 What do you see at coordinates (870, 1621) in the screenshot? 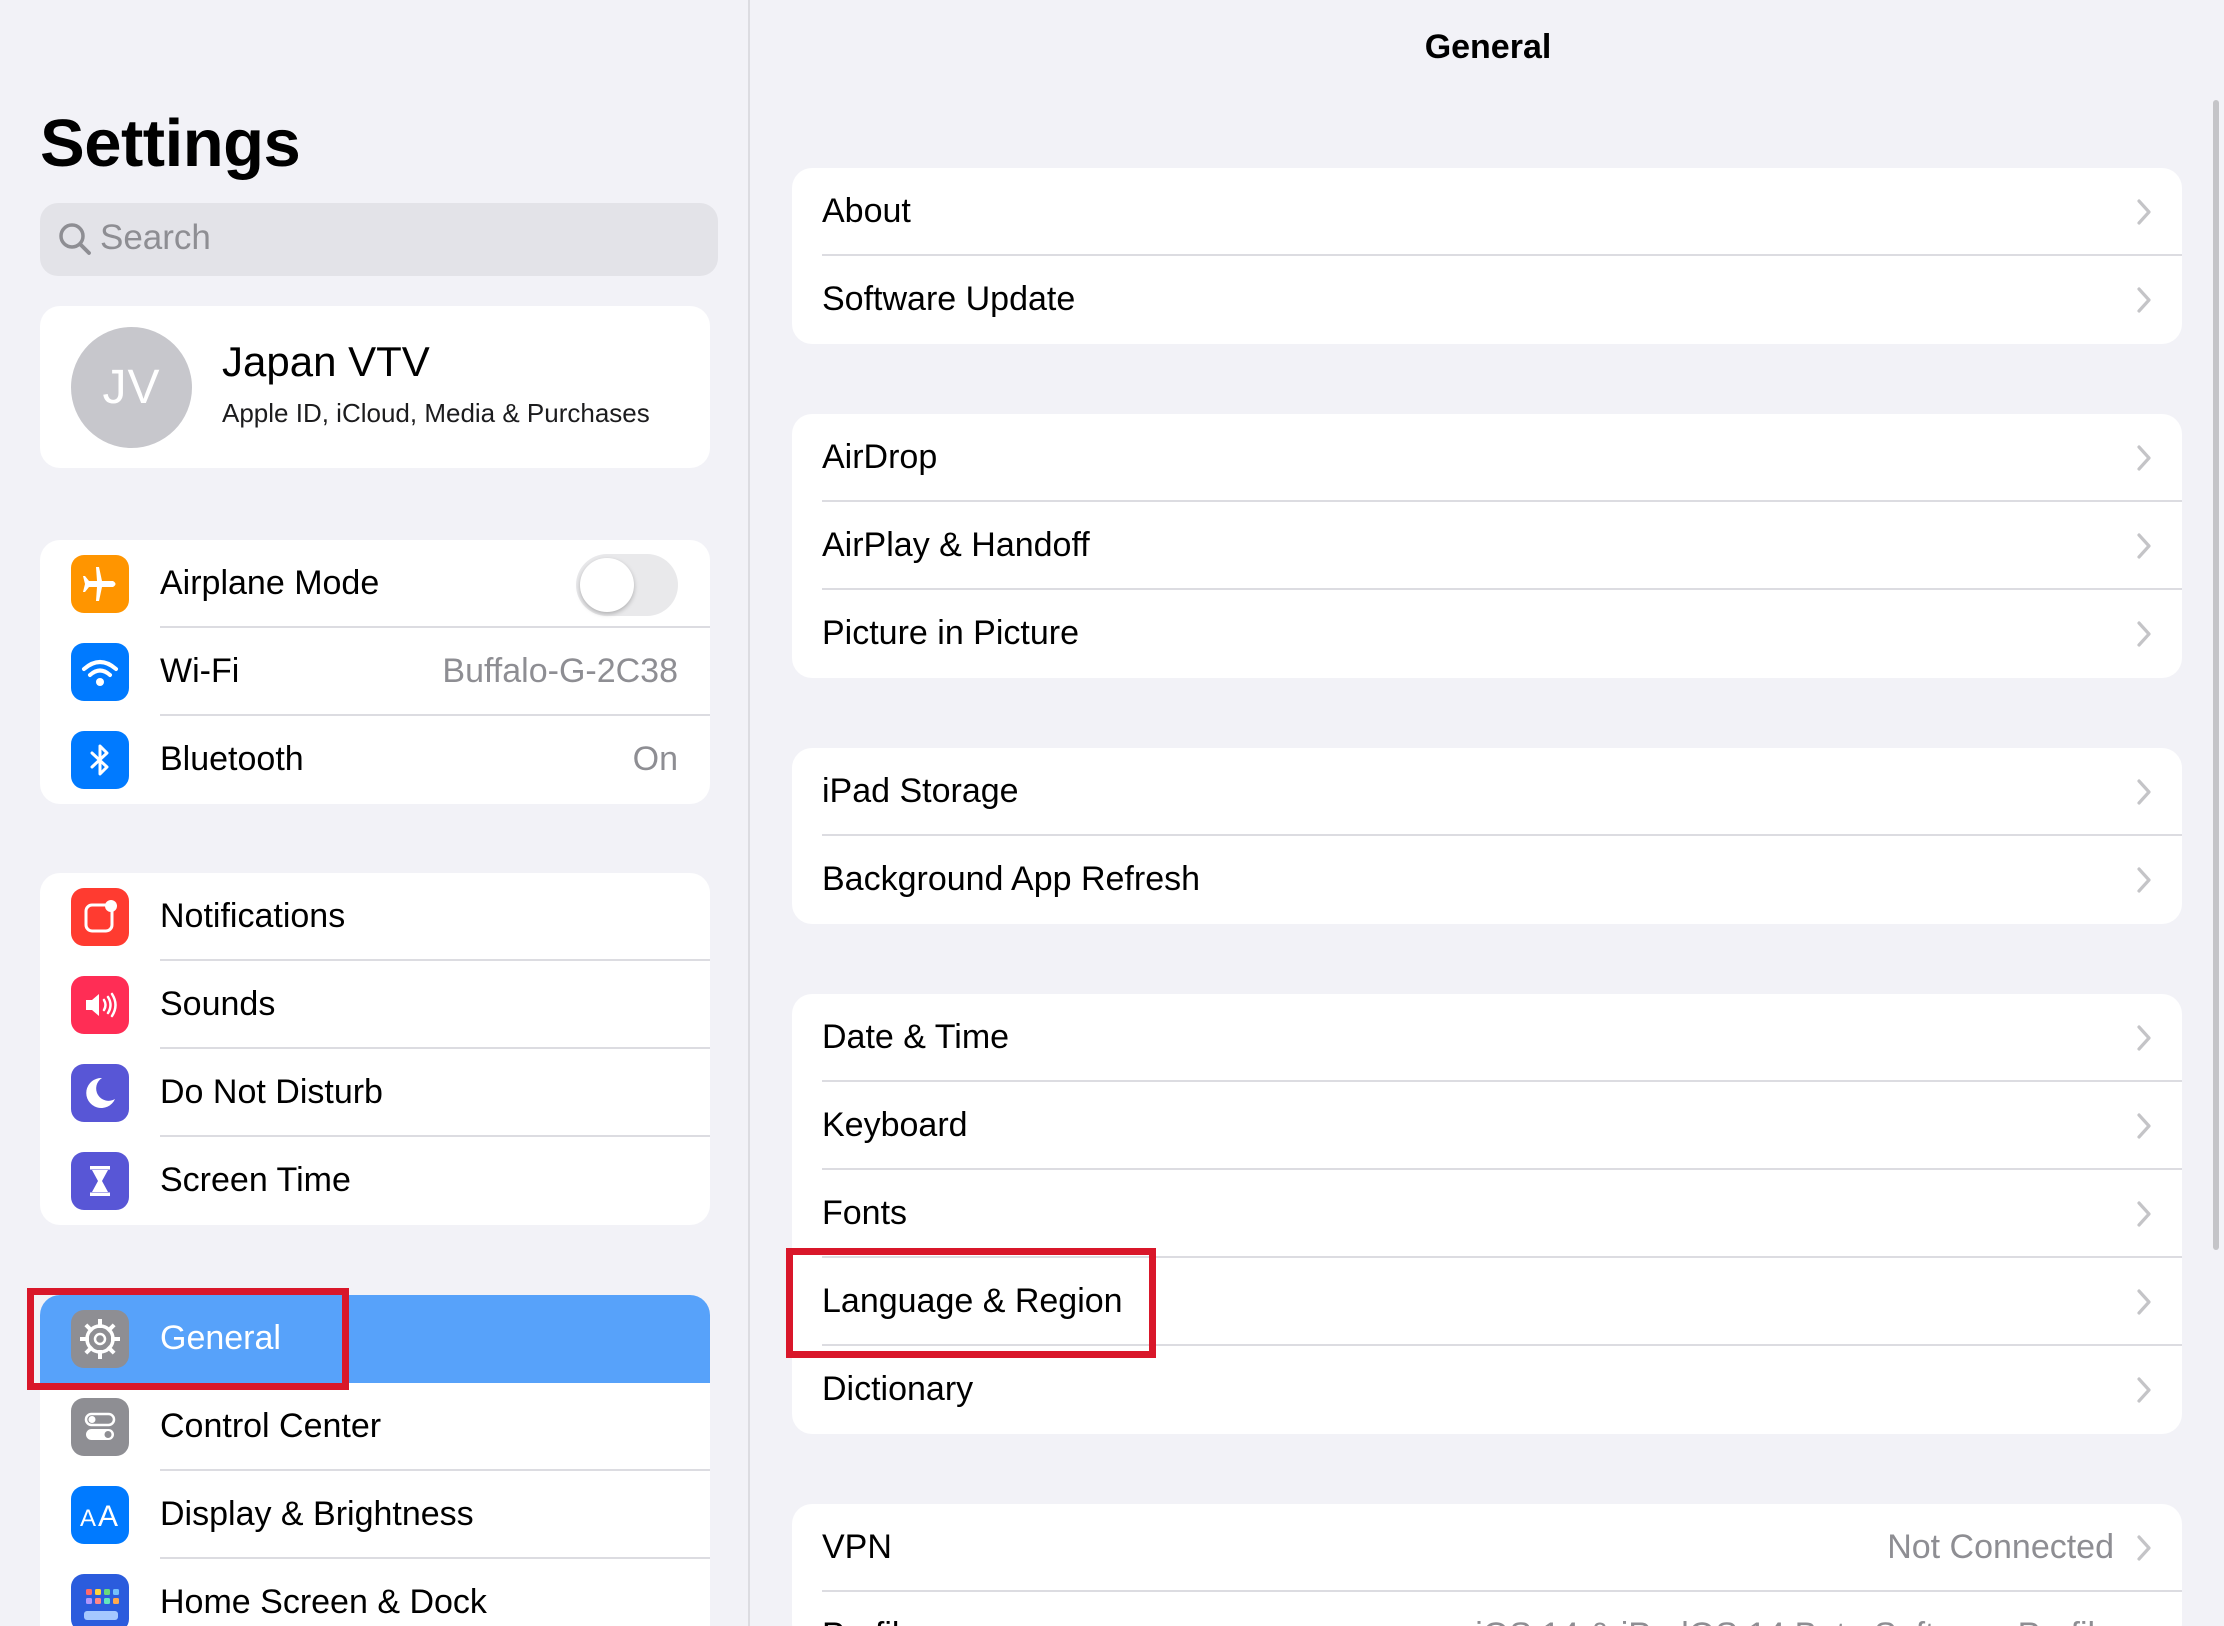
I see `row-label: Profile` at bounding box center [870, 1621].